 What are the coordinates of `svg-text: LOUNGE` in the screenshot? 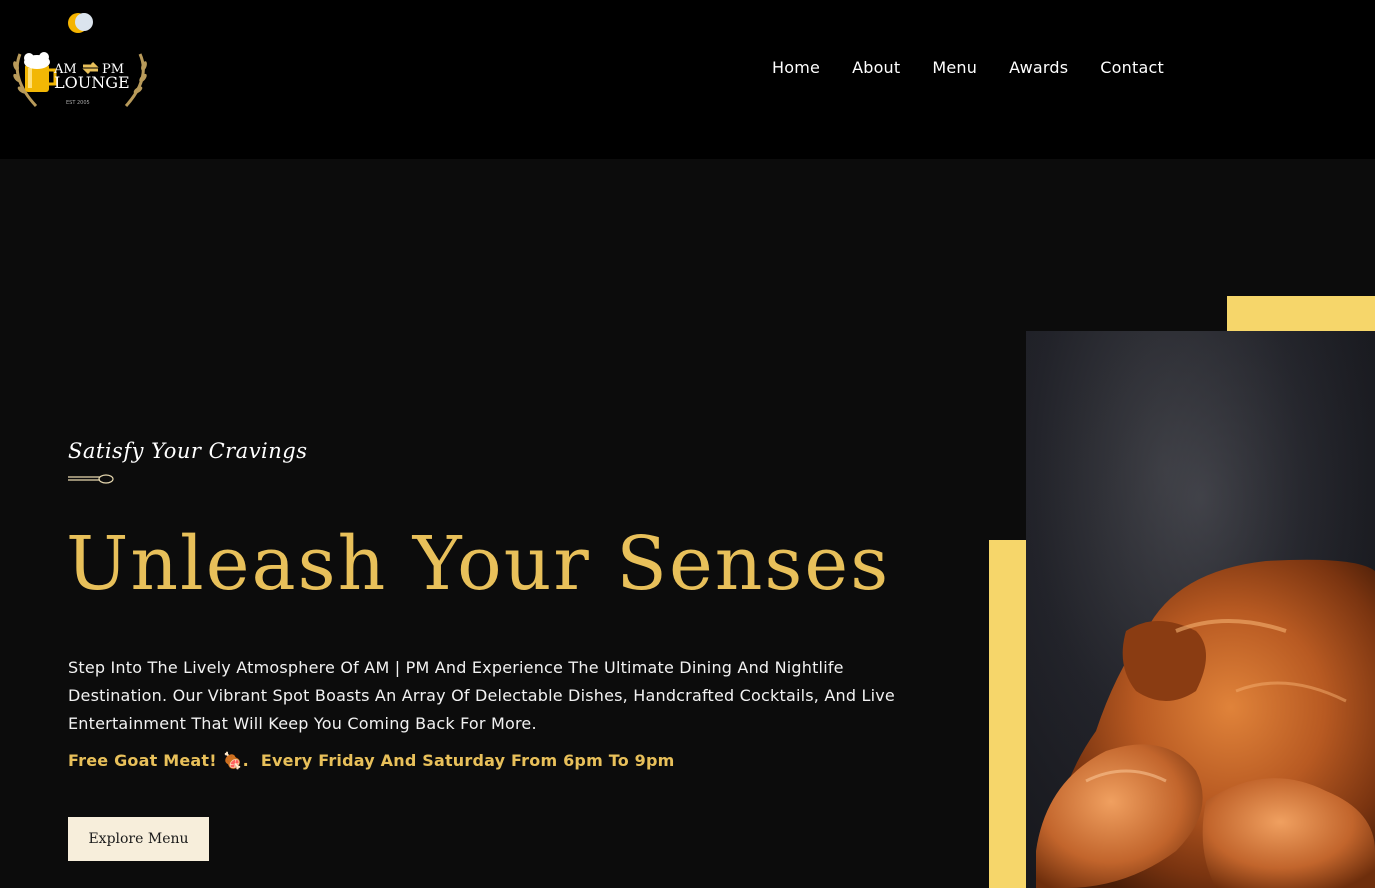 It's located at (92, 82).